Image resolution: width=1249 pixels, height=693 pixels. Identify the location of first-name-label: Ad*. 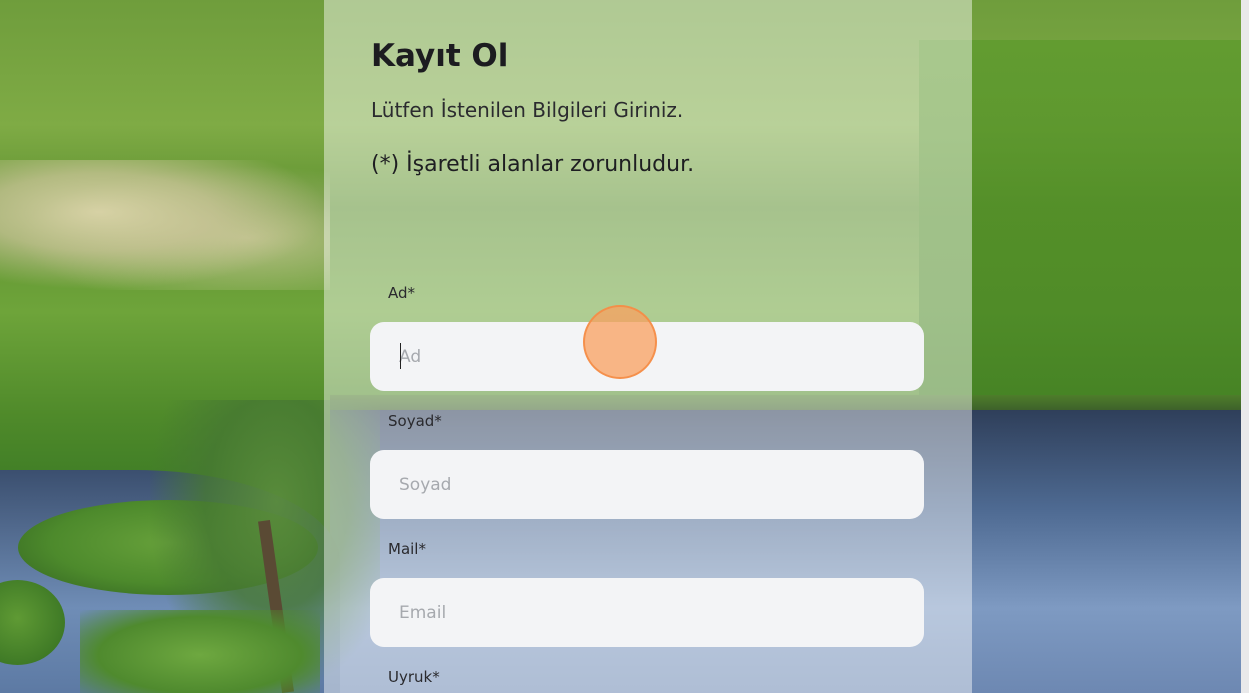
(402, 293).